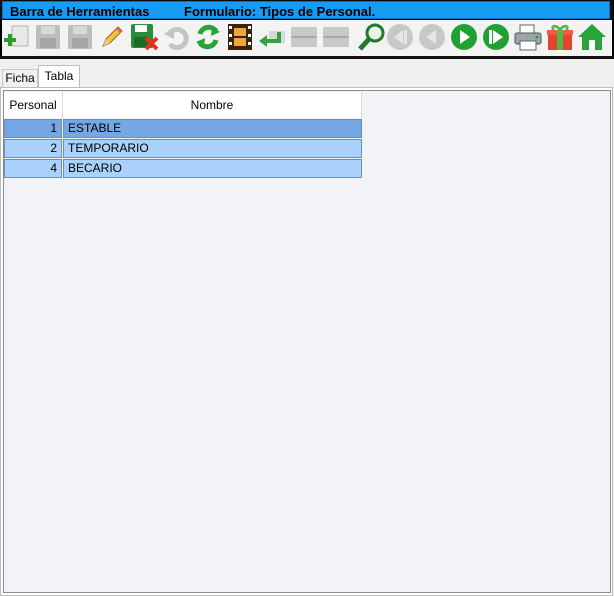 The height and width of the screenshot is (596, 614). What do you see at coordinates (212, 105) in the screenshot?
I see `column-header-nombre: Nombre` at bounding box center [212, 105].